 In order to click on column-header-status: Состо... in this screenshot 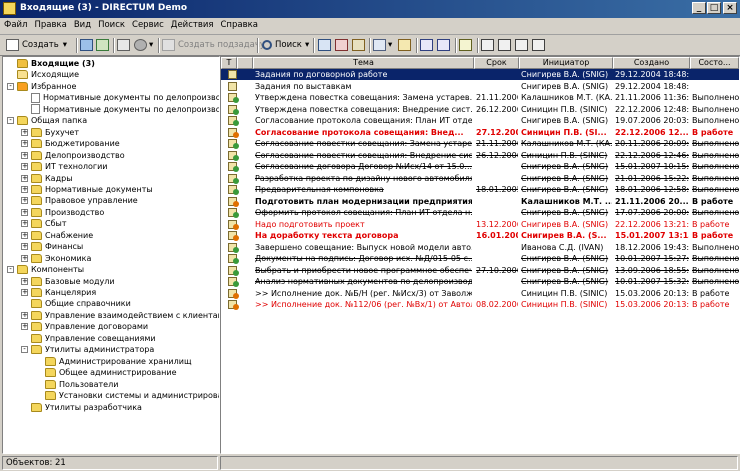, I will do `click(714, 63)`.